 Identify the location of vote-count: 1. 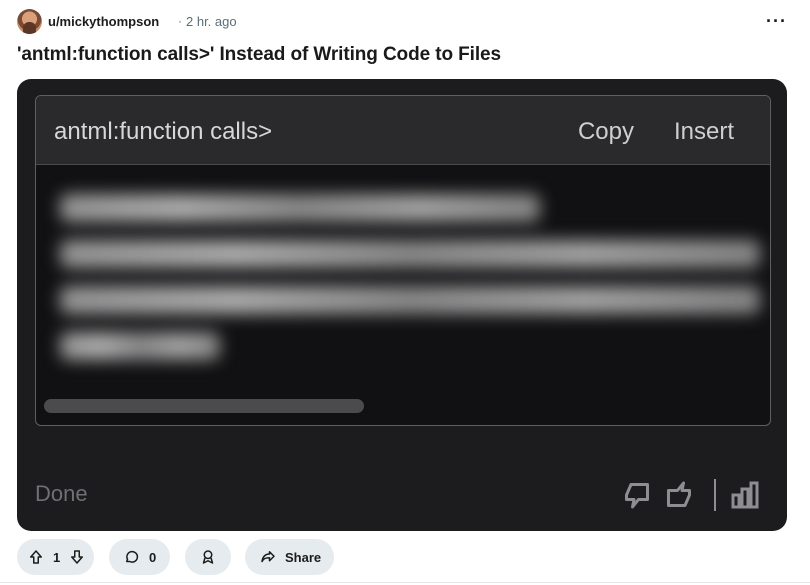
(57, 557).